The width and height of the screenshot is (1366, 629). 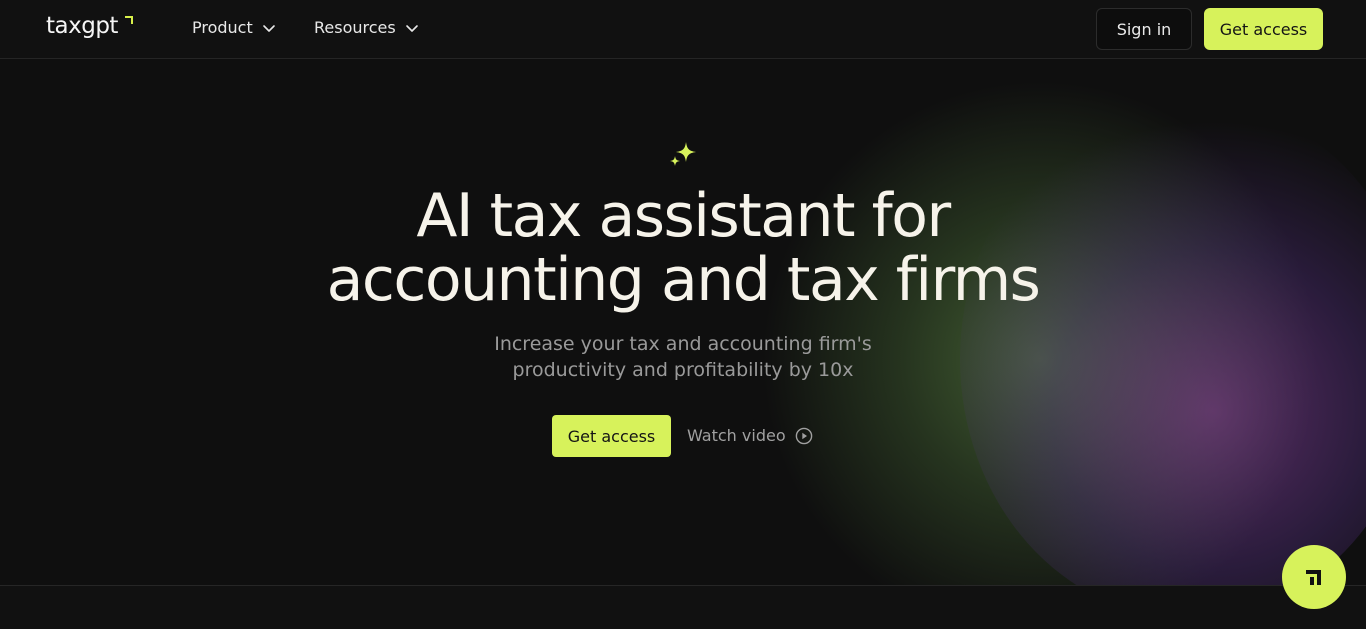 What do you see at coordinates (1144, 29) in the screenshot?
I see `sign-in-button: Sign in` at bounding box center [1144, 29].